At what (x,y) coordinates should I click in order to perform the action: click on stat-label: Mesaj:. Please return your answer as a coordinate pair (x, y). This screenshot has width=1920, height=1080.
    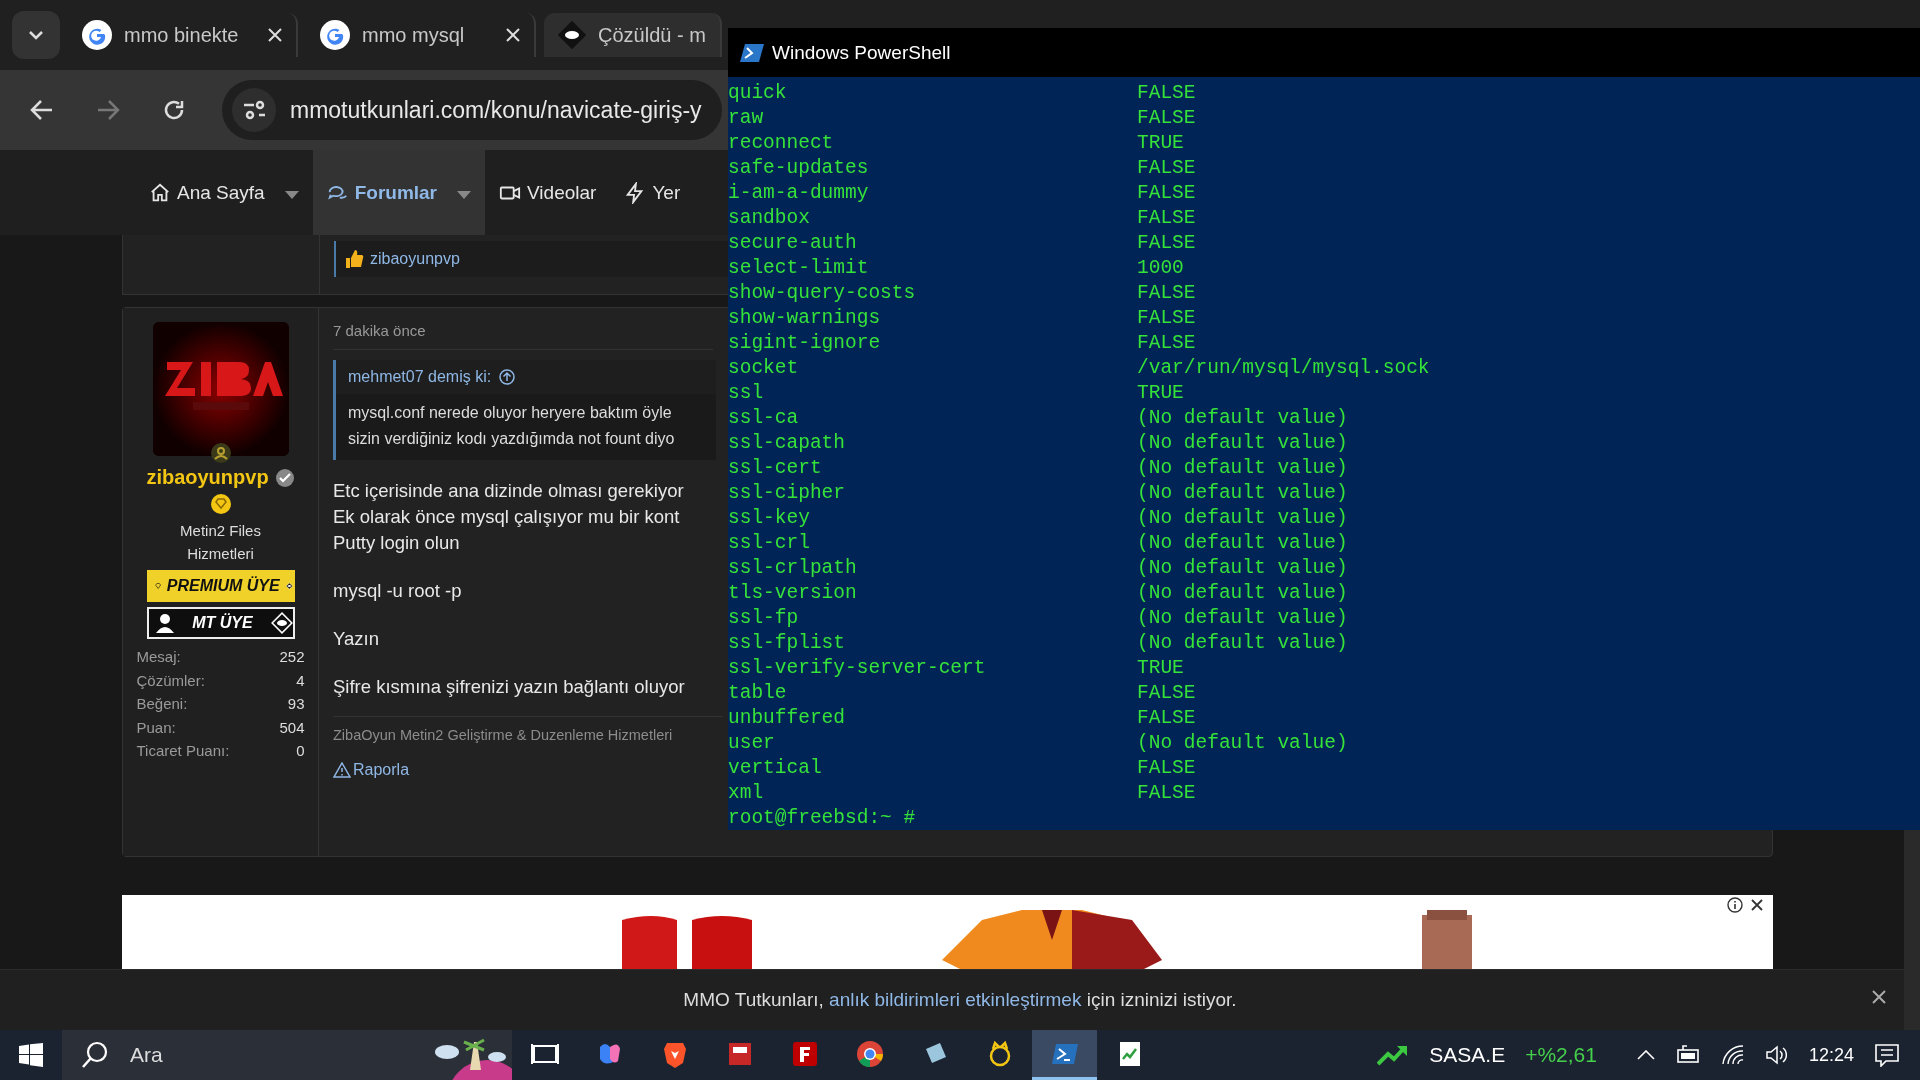
    Looking at the image, I should click on (158, 657).